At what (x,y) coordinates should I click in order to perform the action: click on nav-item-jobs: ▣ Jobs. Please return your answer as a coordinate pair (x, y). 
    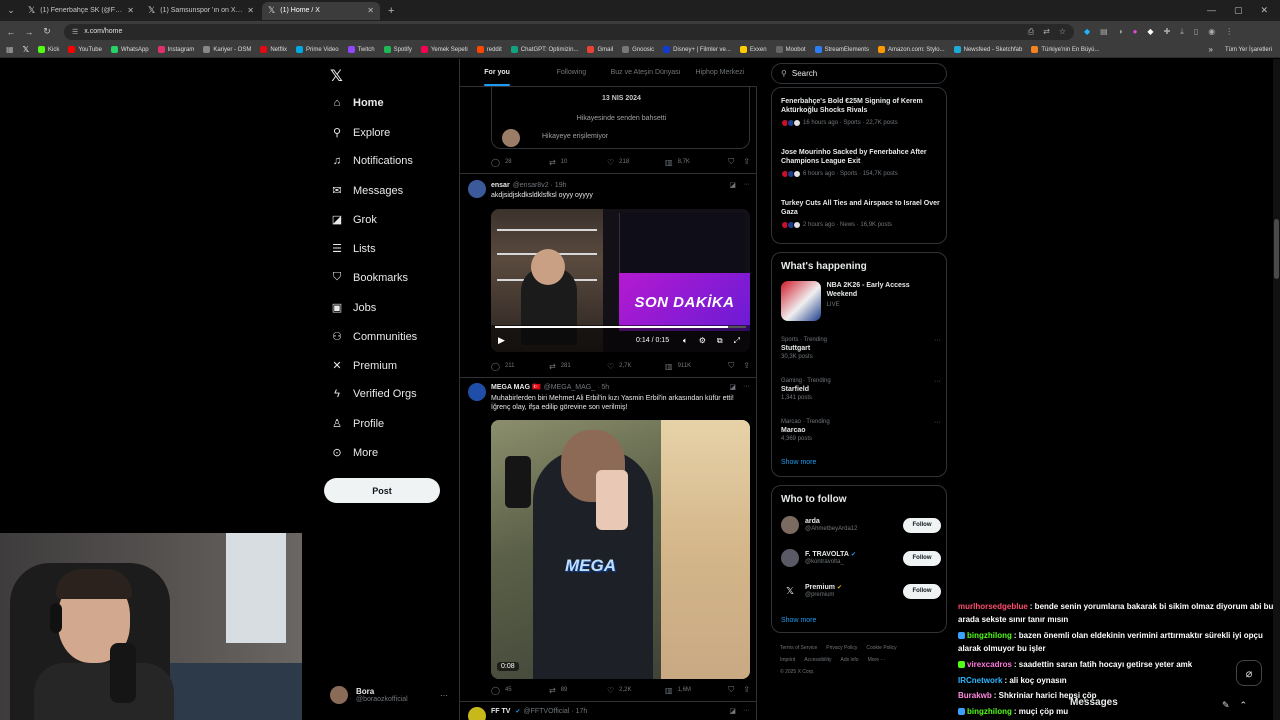
    Looking at the image, I should click on (353, 308).